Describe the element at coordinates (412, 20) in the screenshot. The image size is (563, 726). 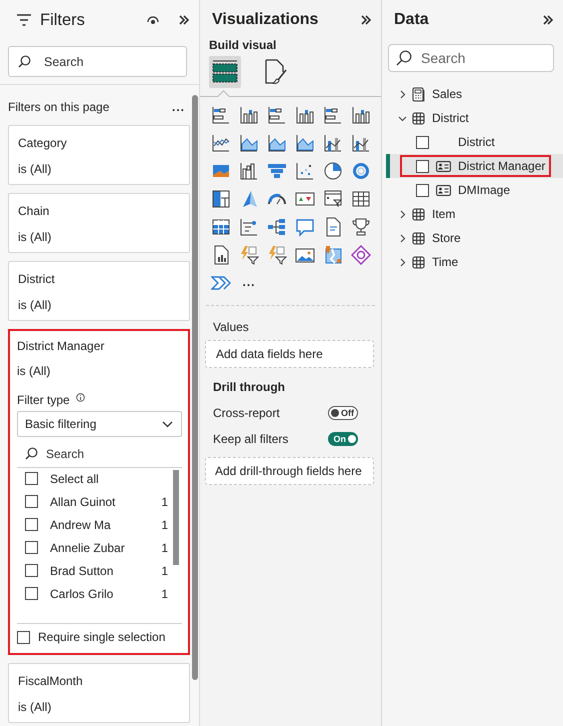
I see `pane-title: Data` at that location.